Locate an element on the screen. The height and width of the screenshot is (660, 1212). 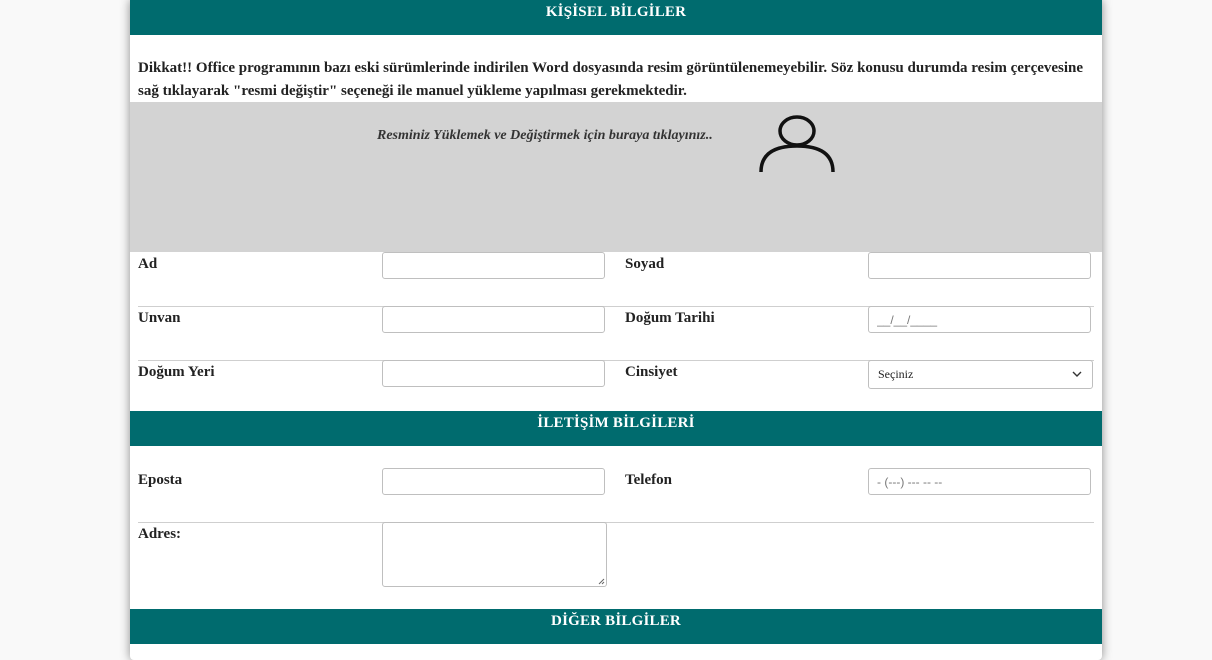
adres-textarea is located at coordinates (494, 554).